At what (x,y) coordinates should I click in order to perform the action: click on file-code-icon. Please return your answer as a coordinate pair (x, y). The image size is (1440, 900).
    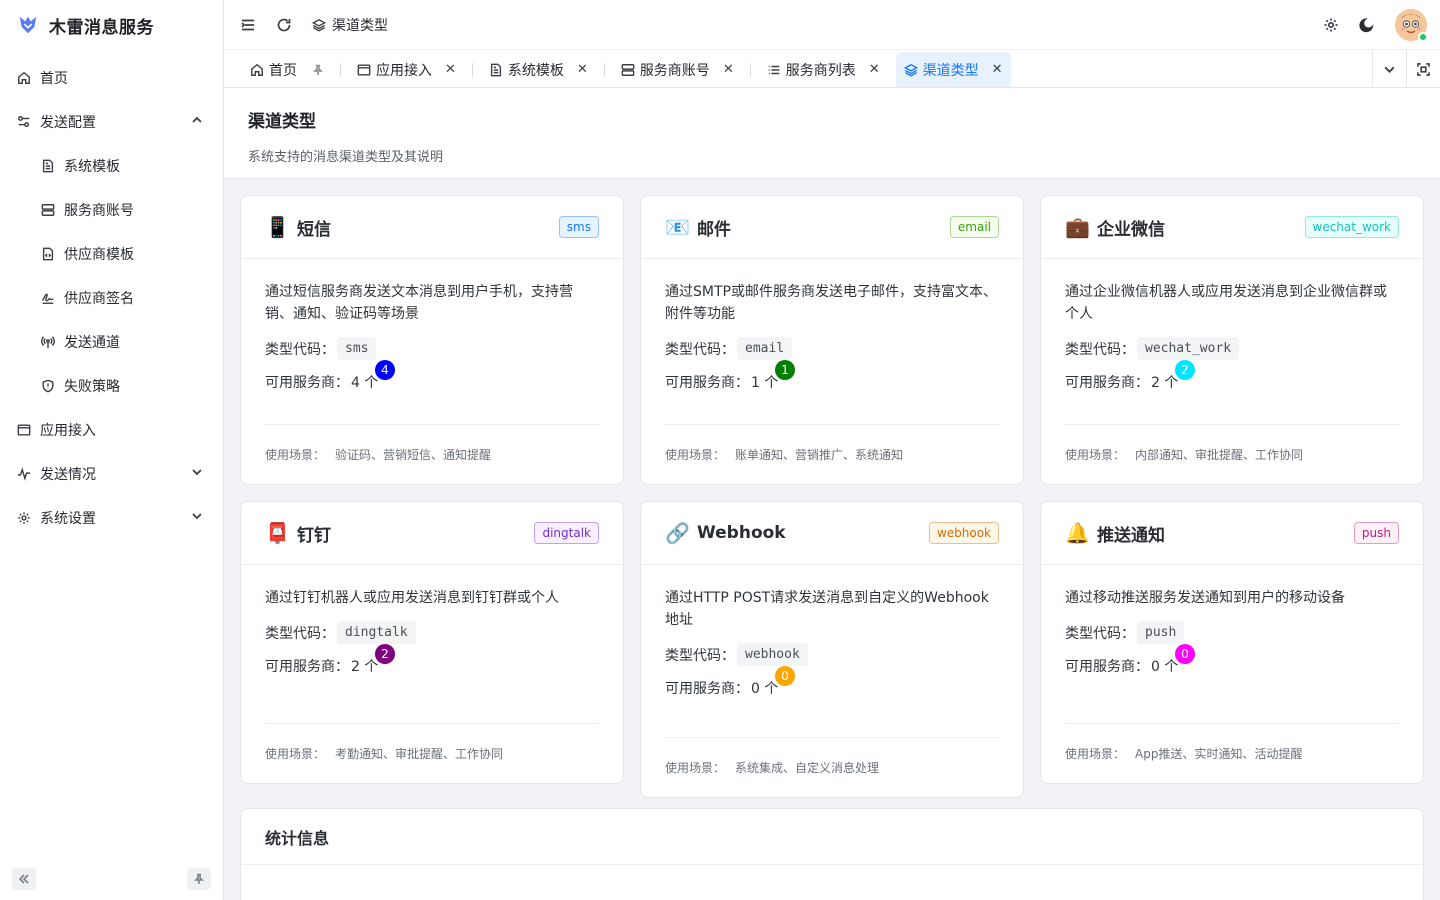
    Looking at the image, I should click on (48, 254).